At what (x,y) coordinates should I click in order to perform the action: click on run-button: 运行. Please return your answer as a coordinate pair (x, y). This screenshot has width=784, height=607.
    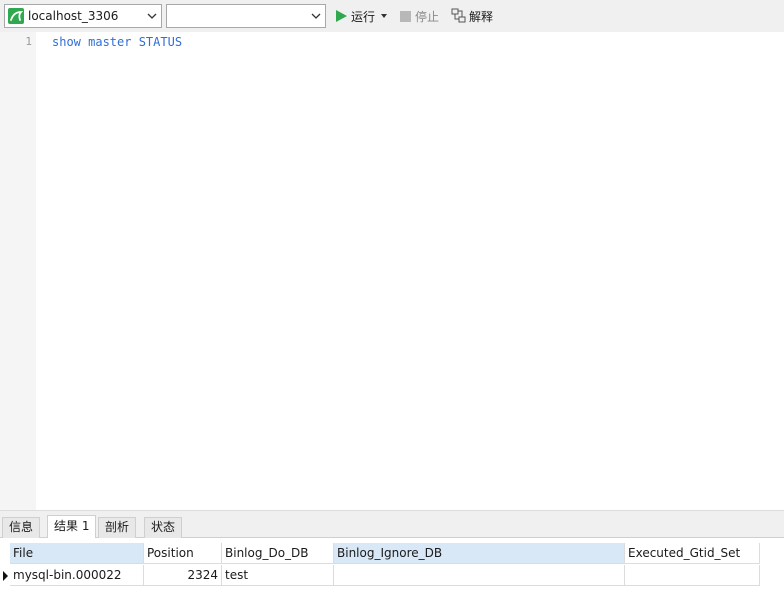
    Looking at the image, I should click on (362, 16).